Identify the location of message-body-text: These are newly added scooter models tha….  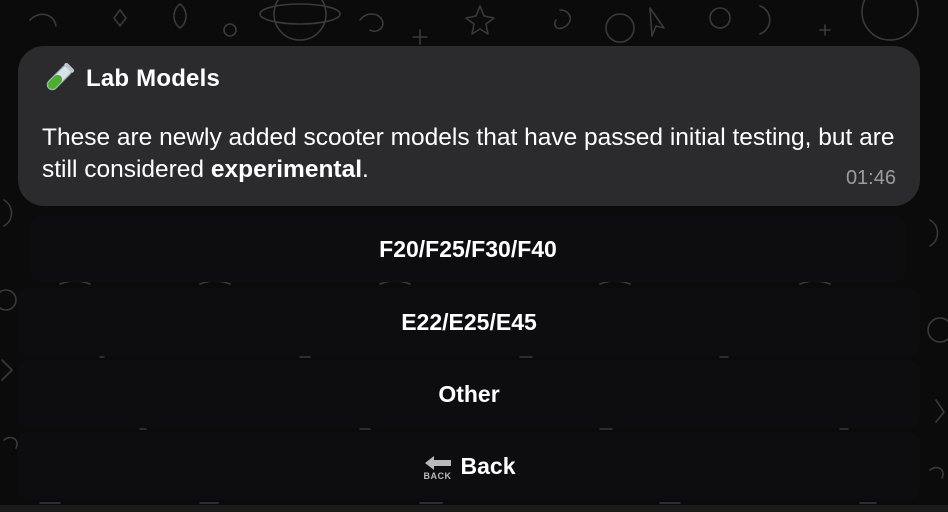
(468, 153).